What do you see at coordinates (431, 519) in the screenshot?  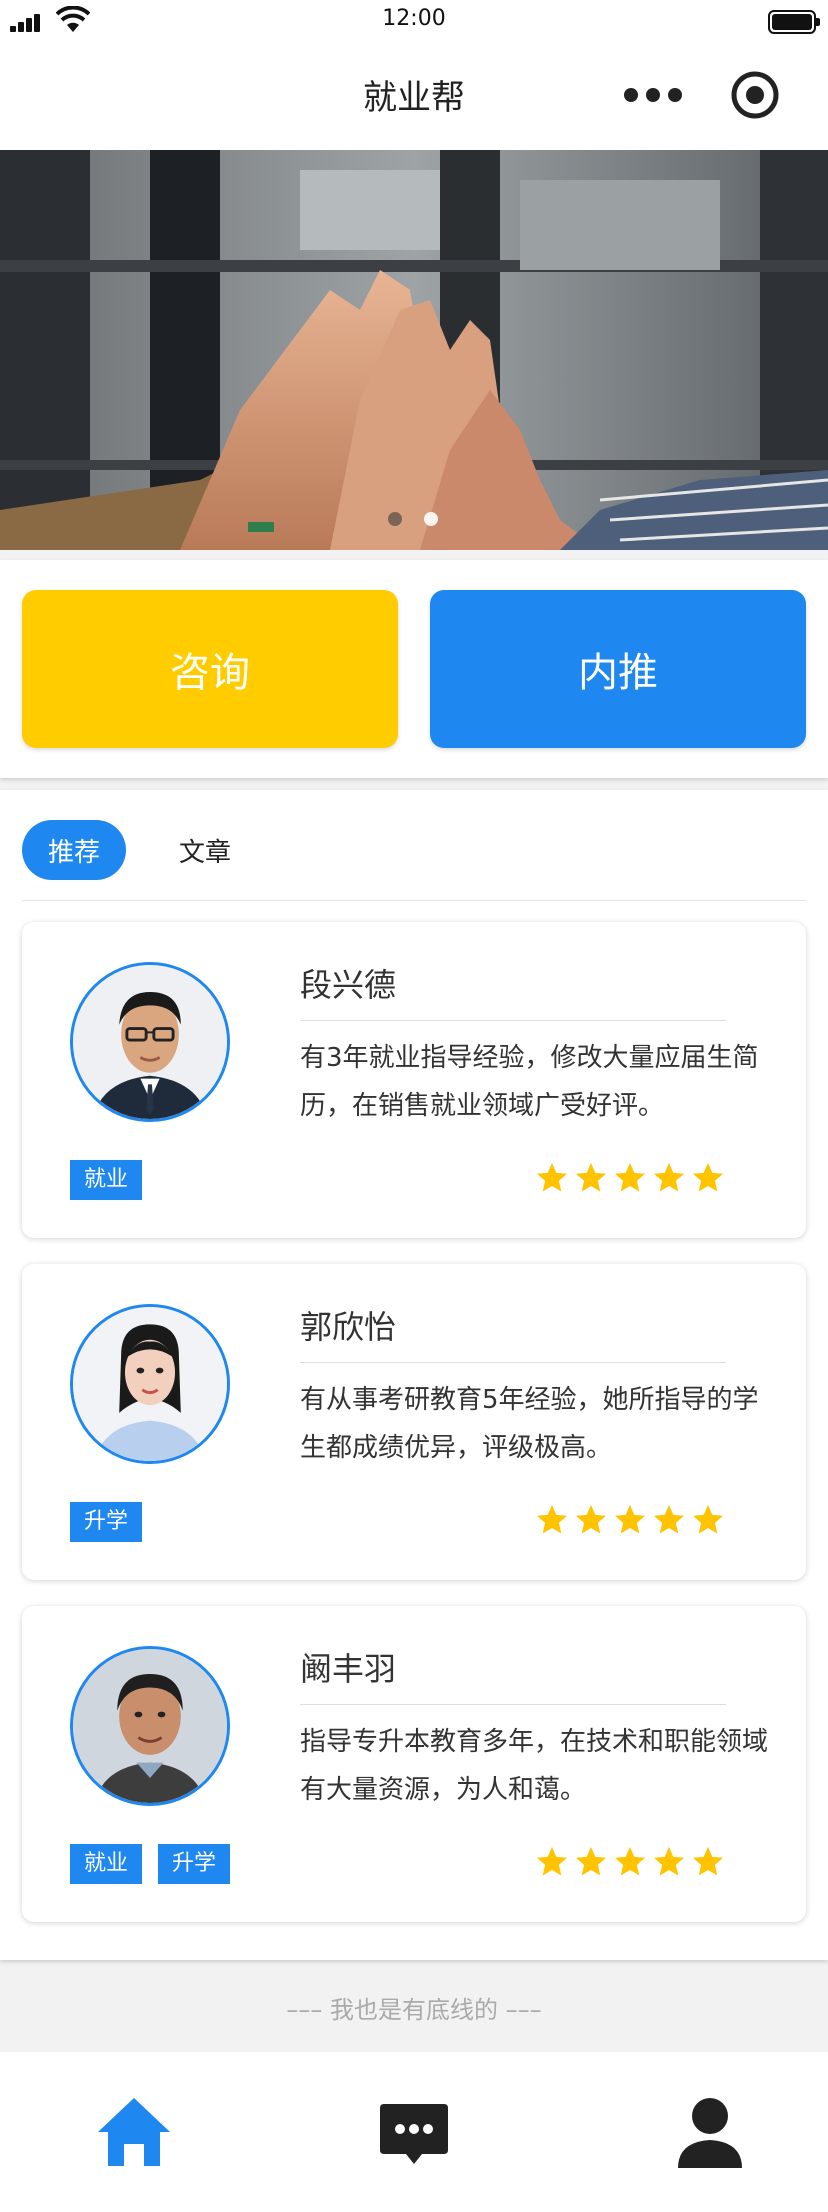 I see `carousel-dot-active` at bounding box center [431, 519].